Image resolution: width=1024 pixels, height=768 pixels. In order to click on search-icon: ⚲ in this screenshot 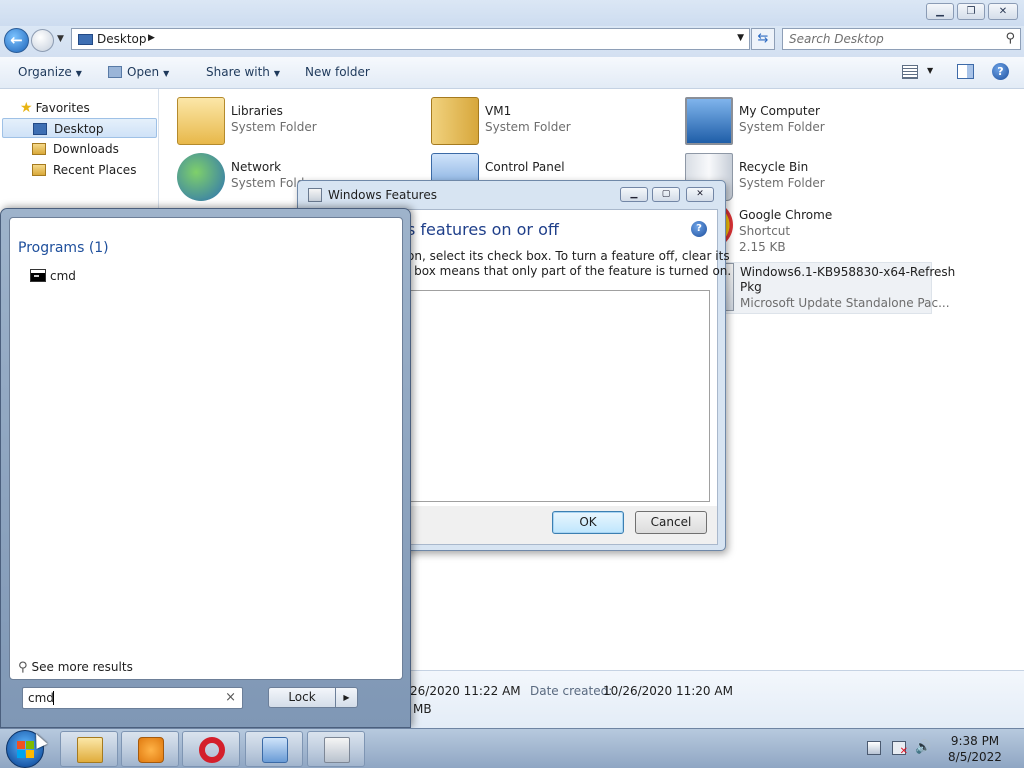, I will do `click(1010, 38)`.